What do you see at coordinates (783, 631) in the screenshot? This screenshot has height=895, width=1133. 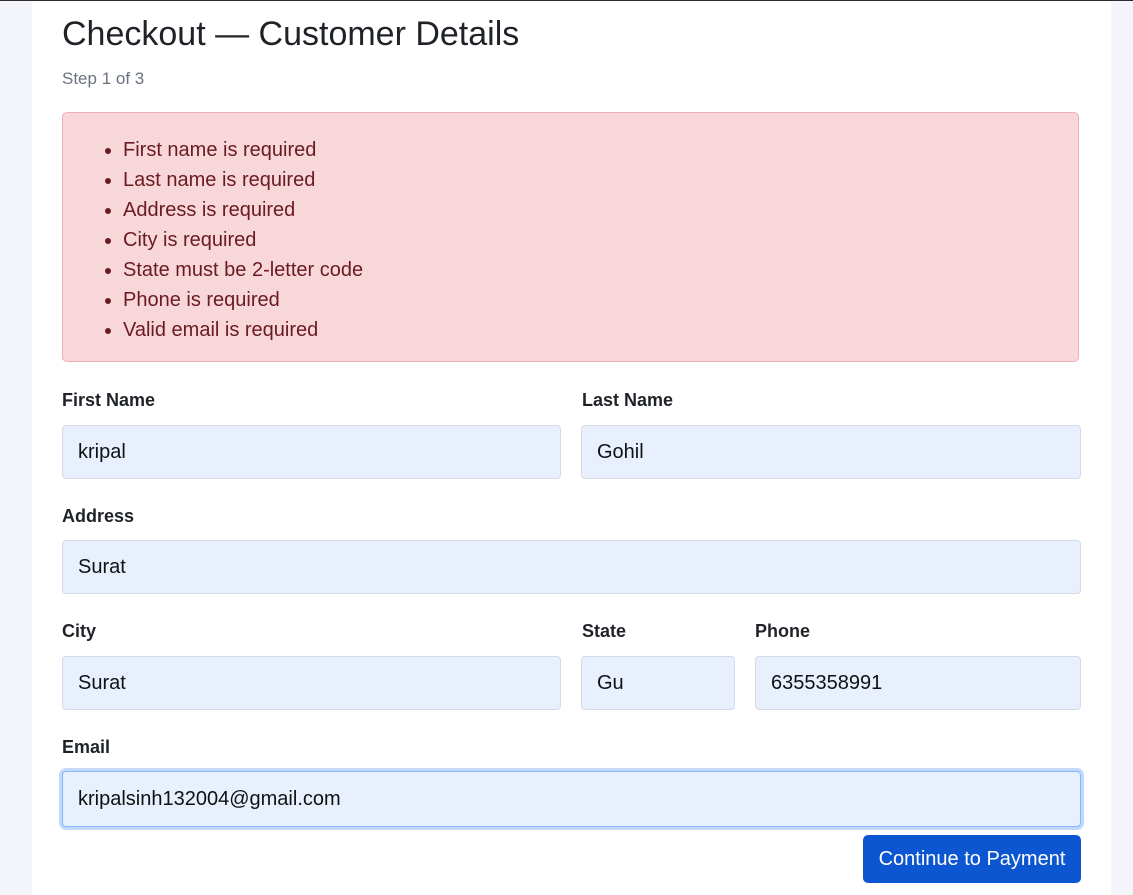 I see `phone-label: Phone` at bounding box center [783, 631].